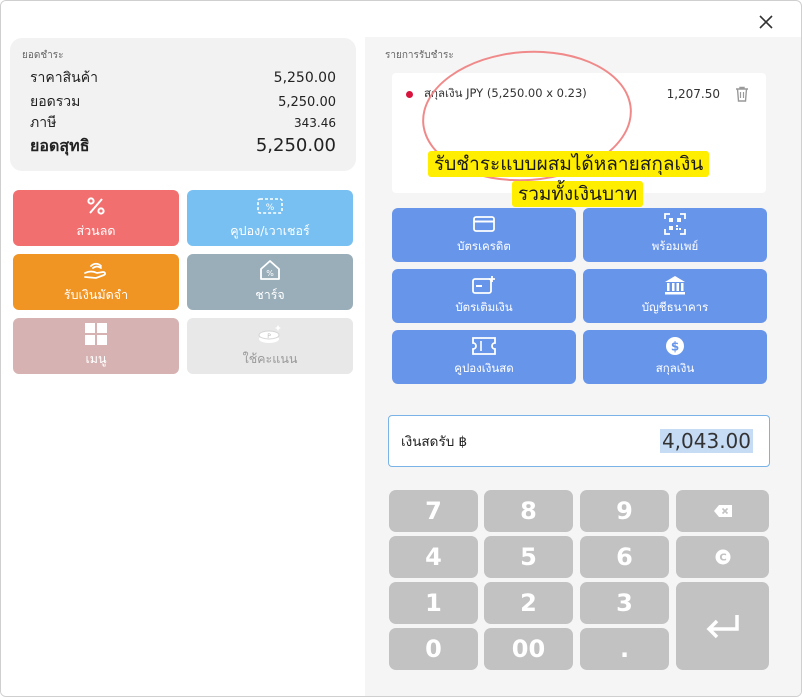  What do you see at coordinates (578, 194) in the screenshot?
I see `annotation-highlight-line2: รวมทั้งเงินบาท` at bounding box center [578, 194].